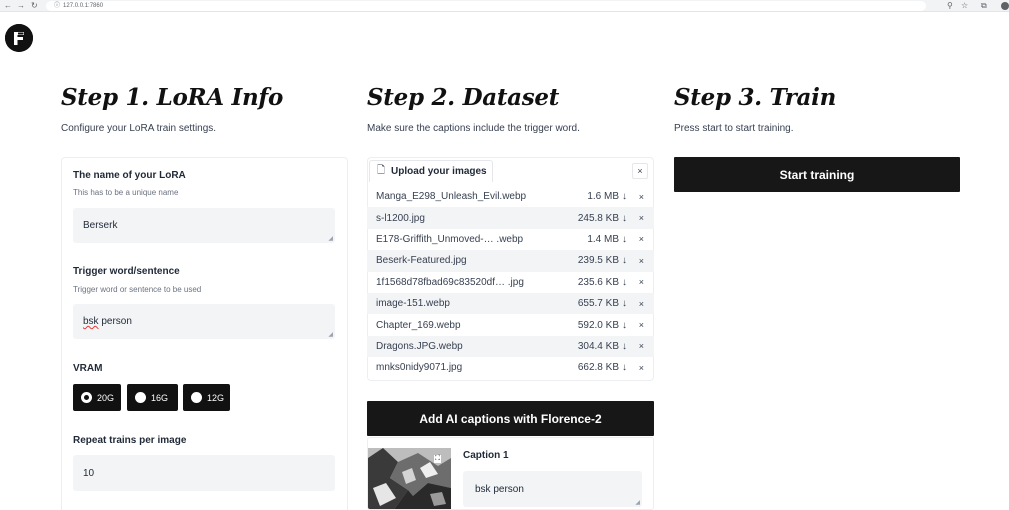  I want to click on file-icon: 🗋, so click(381, 170).